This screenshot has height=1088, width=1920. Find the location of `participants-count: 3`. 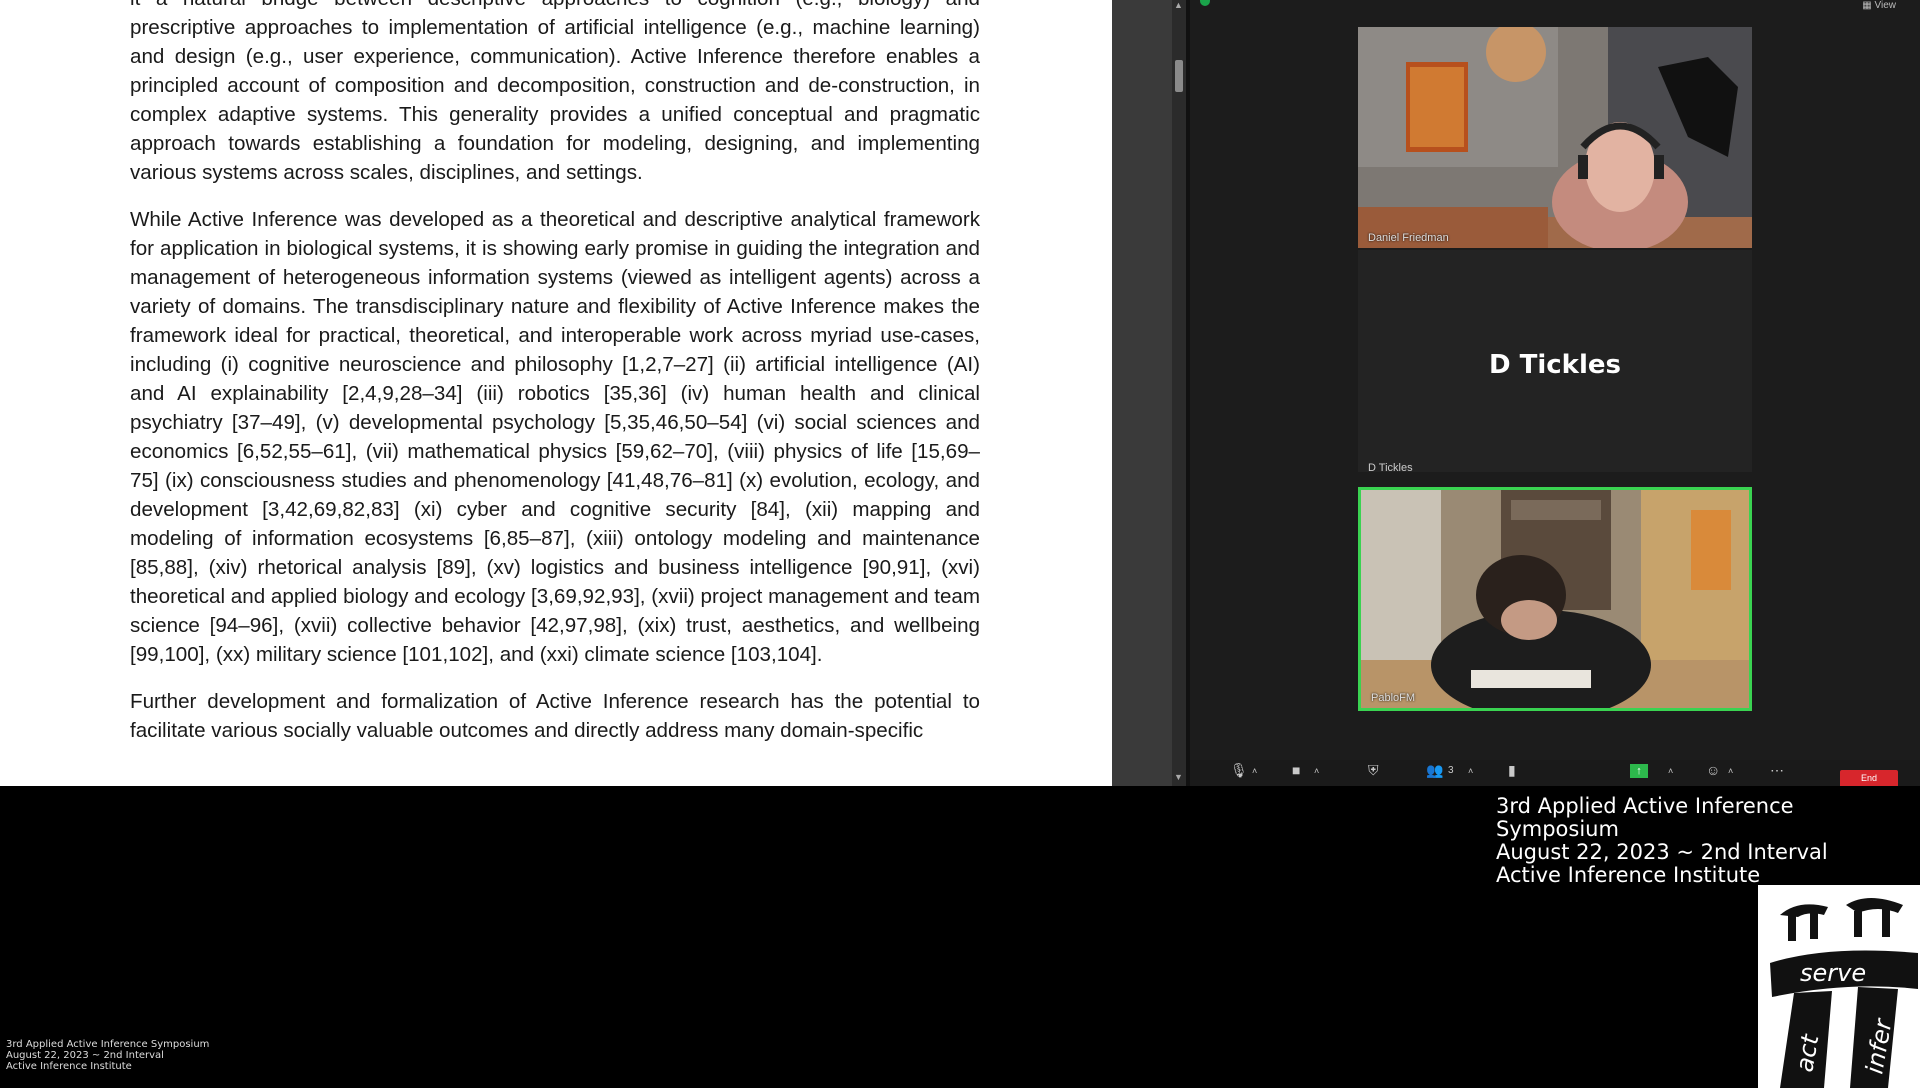

participants-count: 3 is located at coordinates (1451, 770).